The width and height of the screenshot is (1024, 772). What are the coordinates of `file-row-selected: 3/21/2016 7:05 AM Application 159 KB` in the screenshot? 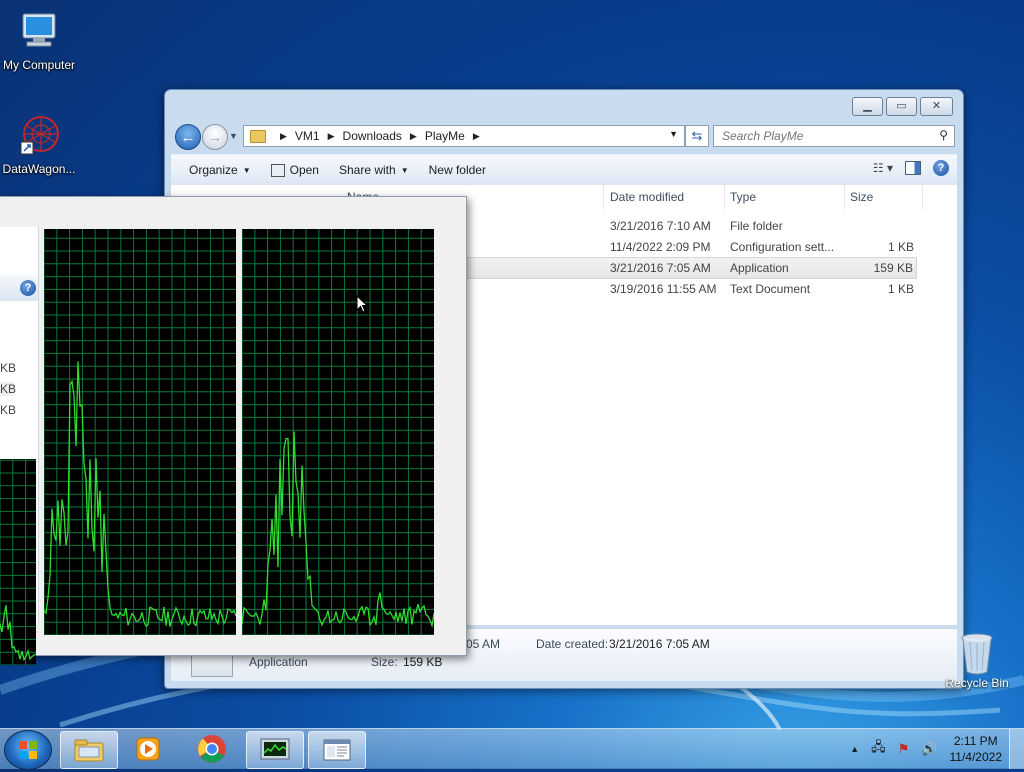 It's located at (691, 268).